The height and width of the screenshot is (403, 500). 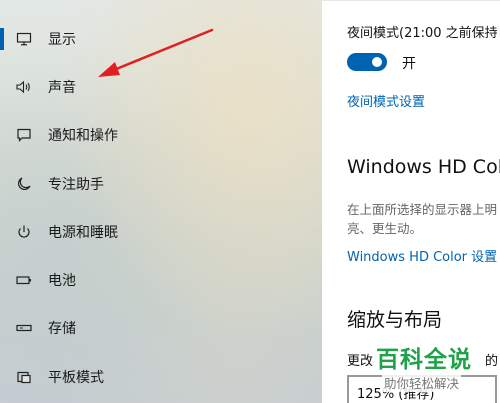 What do you see at coordinates (422, 382) in the screenshot?
I see `watermark-sub-text: 助你轻松解决` at bounding box center [422, 382].